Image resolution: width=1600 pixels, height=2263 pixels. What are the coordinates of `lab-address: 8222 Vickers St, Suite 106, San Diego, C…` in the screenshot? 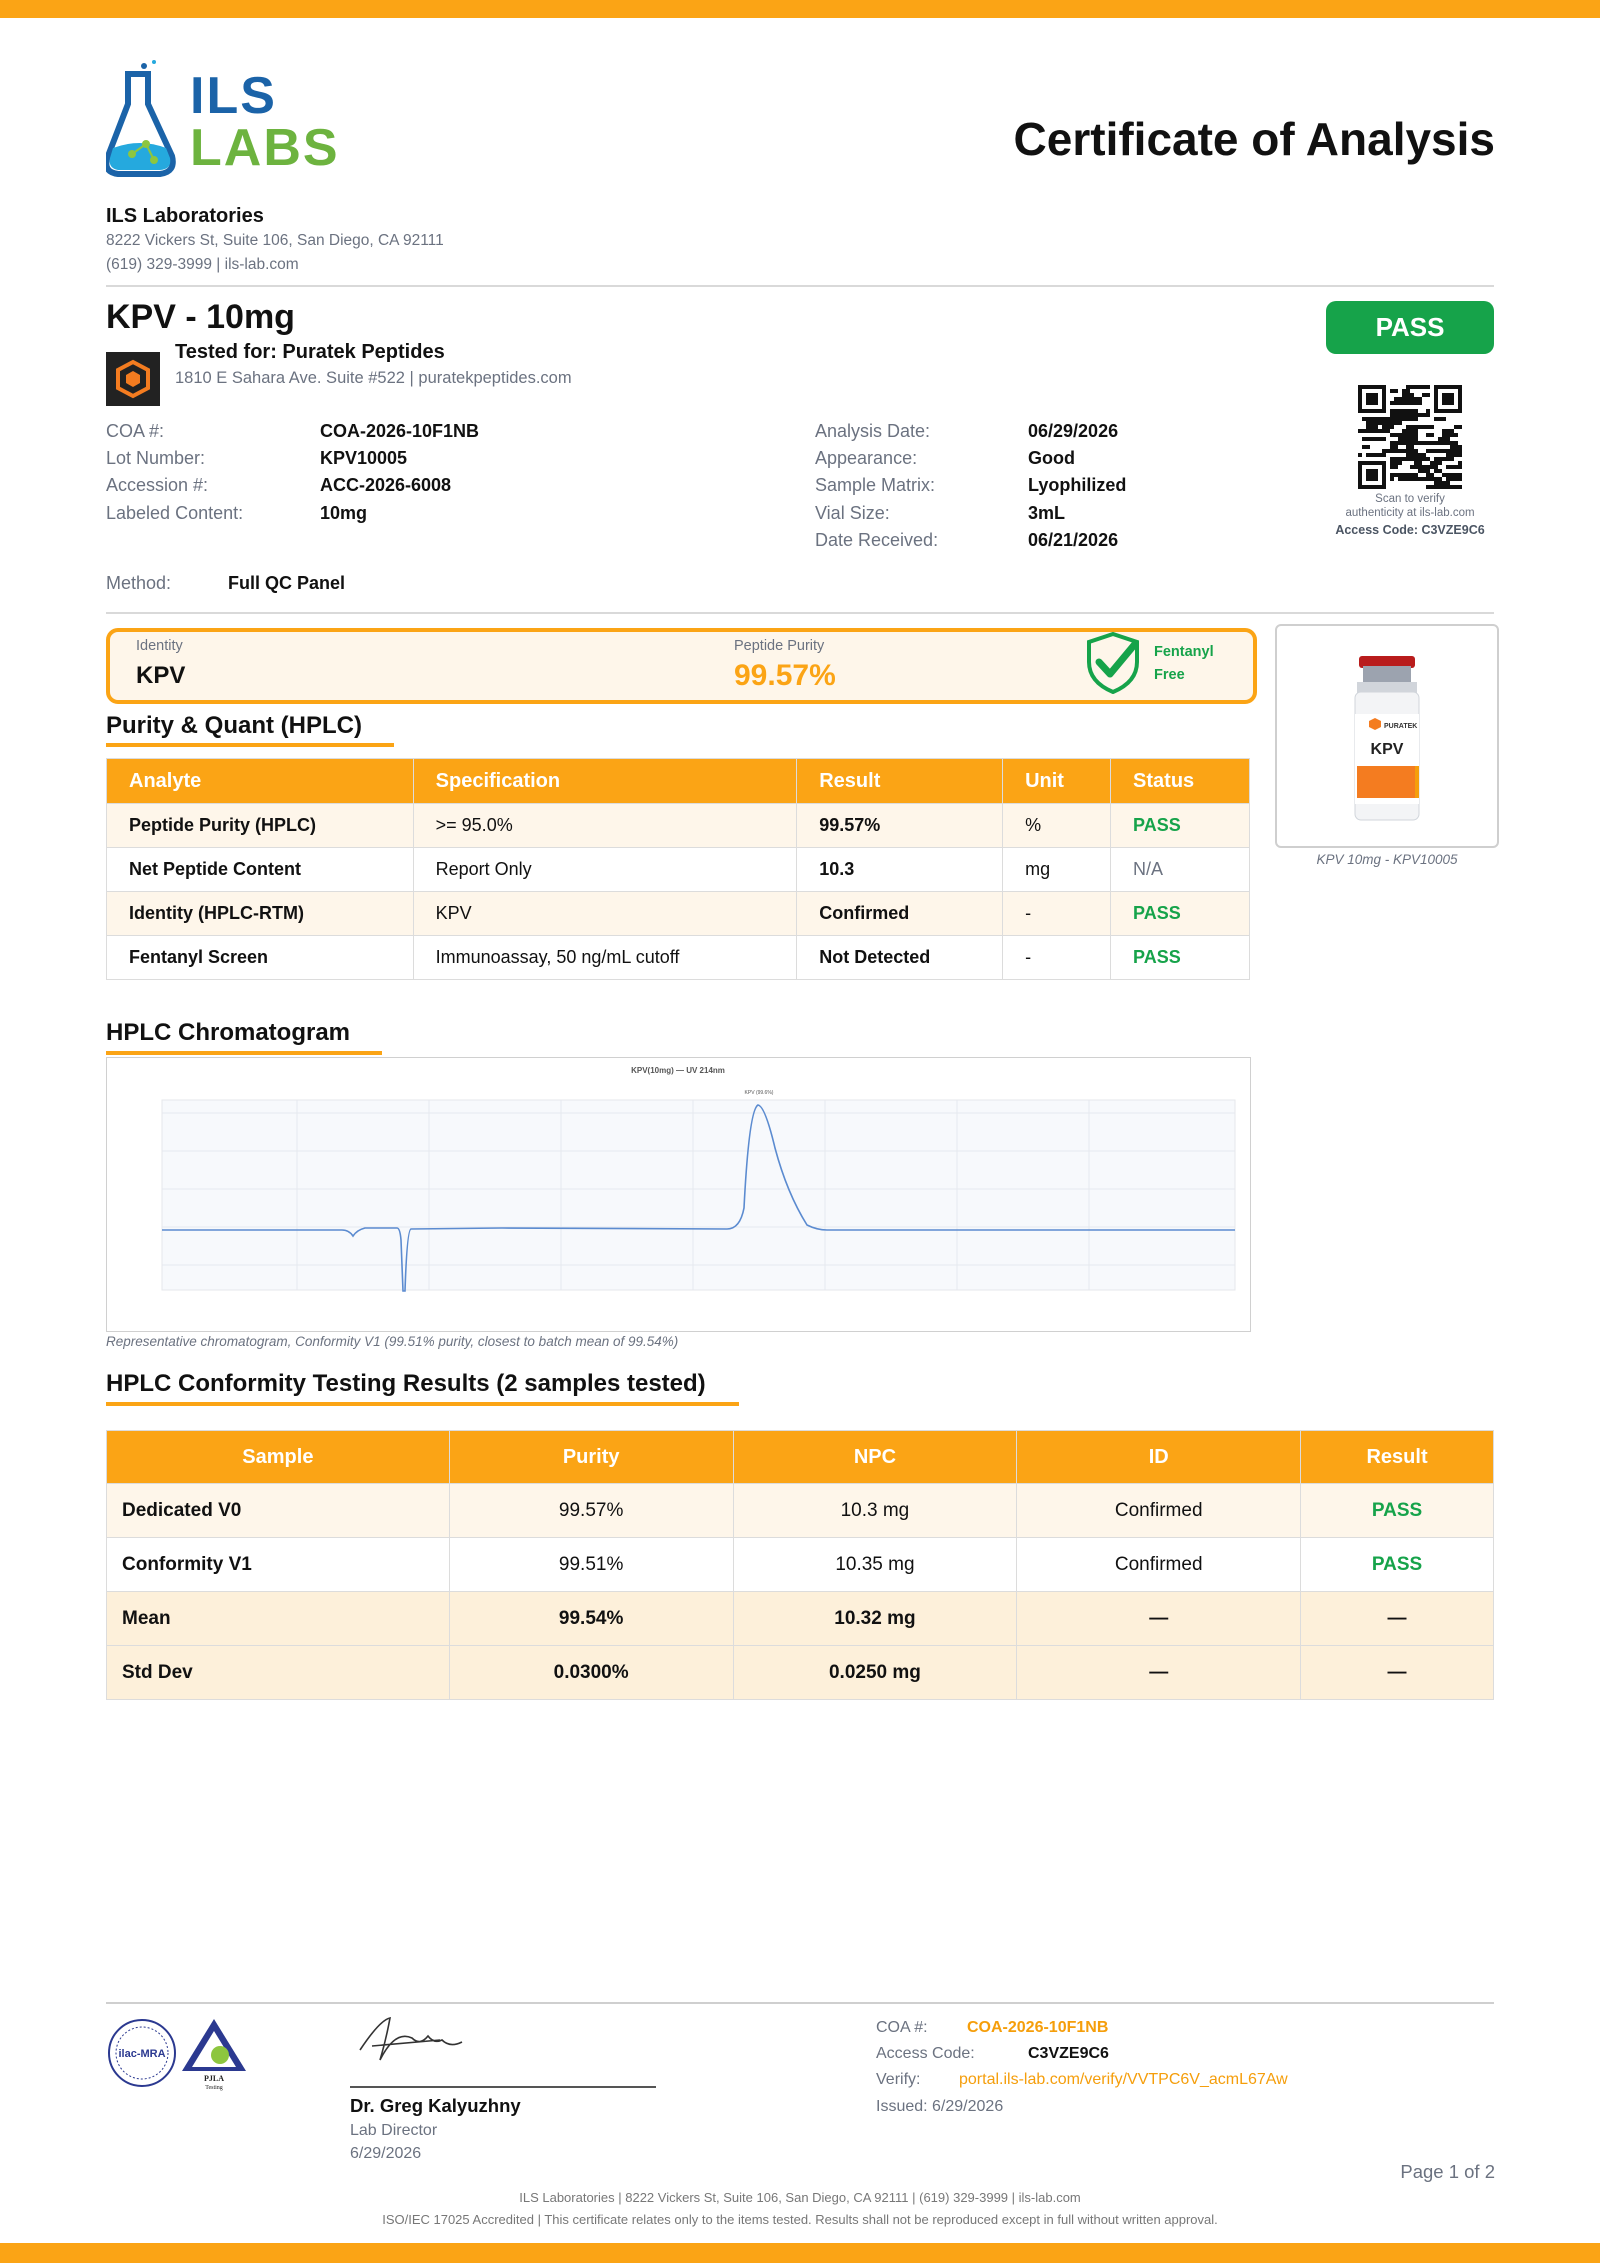 It's located at (275, 240).